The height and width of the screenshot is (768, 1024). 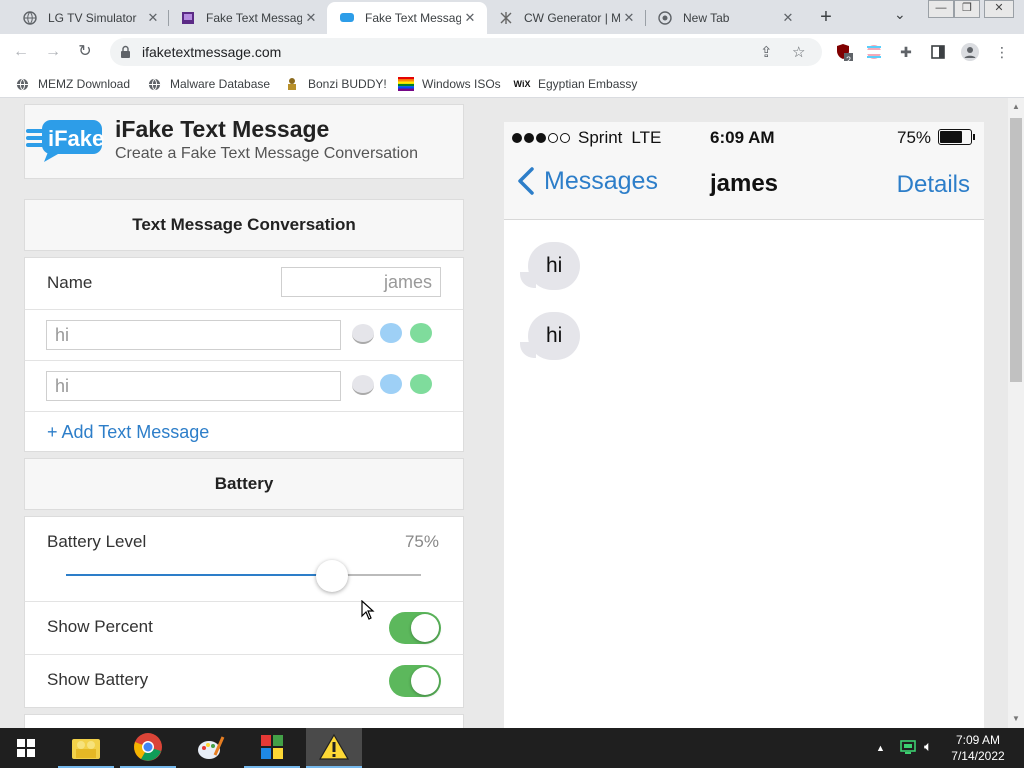 What do you see at coordinates (554, 266) in the screenshot?
I see `received-message-bubble: hi` at bounding box center [554, 266].